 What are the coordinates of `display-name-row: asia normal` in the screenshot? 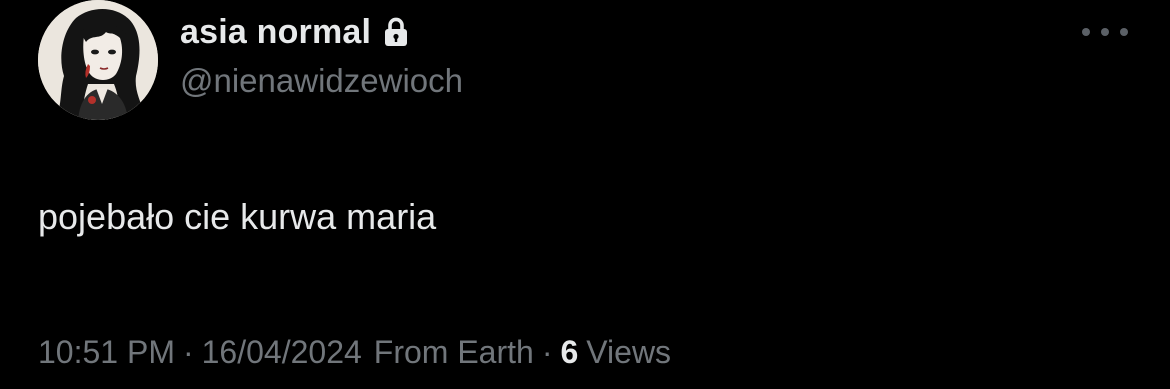 It's located at (294, 32).